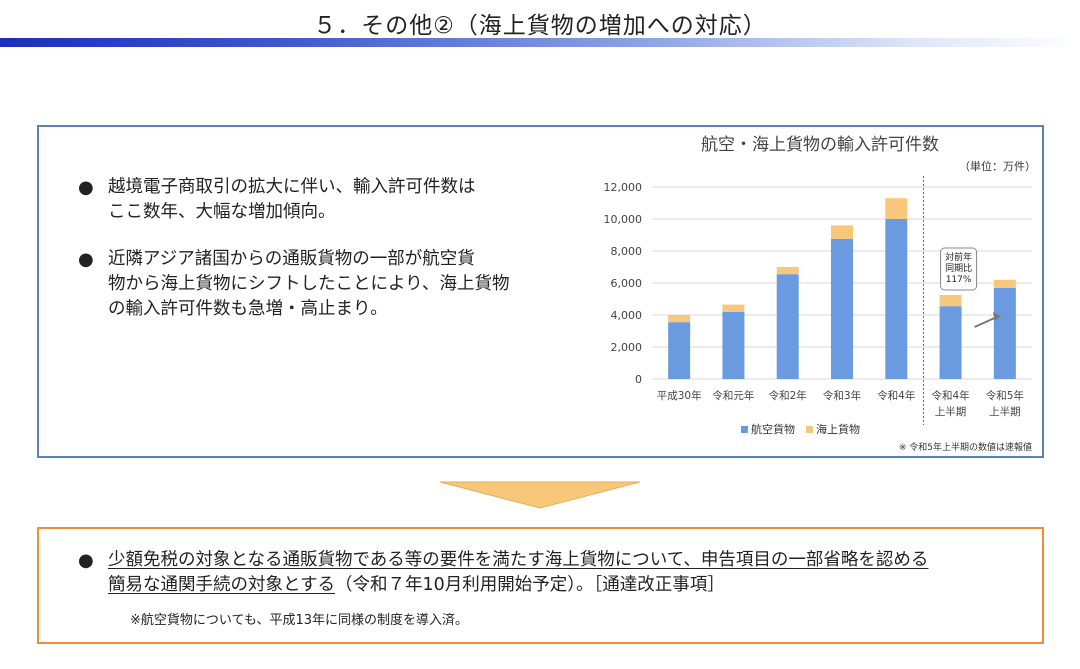 This screenshot has height=669, width=1080. What do you see at coordinates (959, 280) in the screenshot?
I see `annotation-line: 117%` at bounding box center [959, 280].